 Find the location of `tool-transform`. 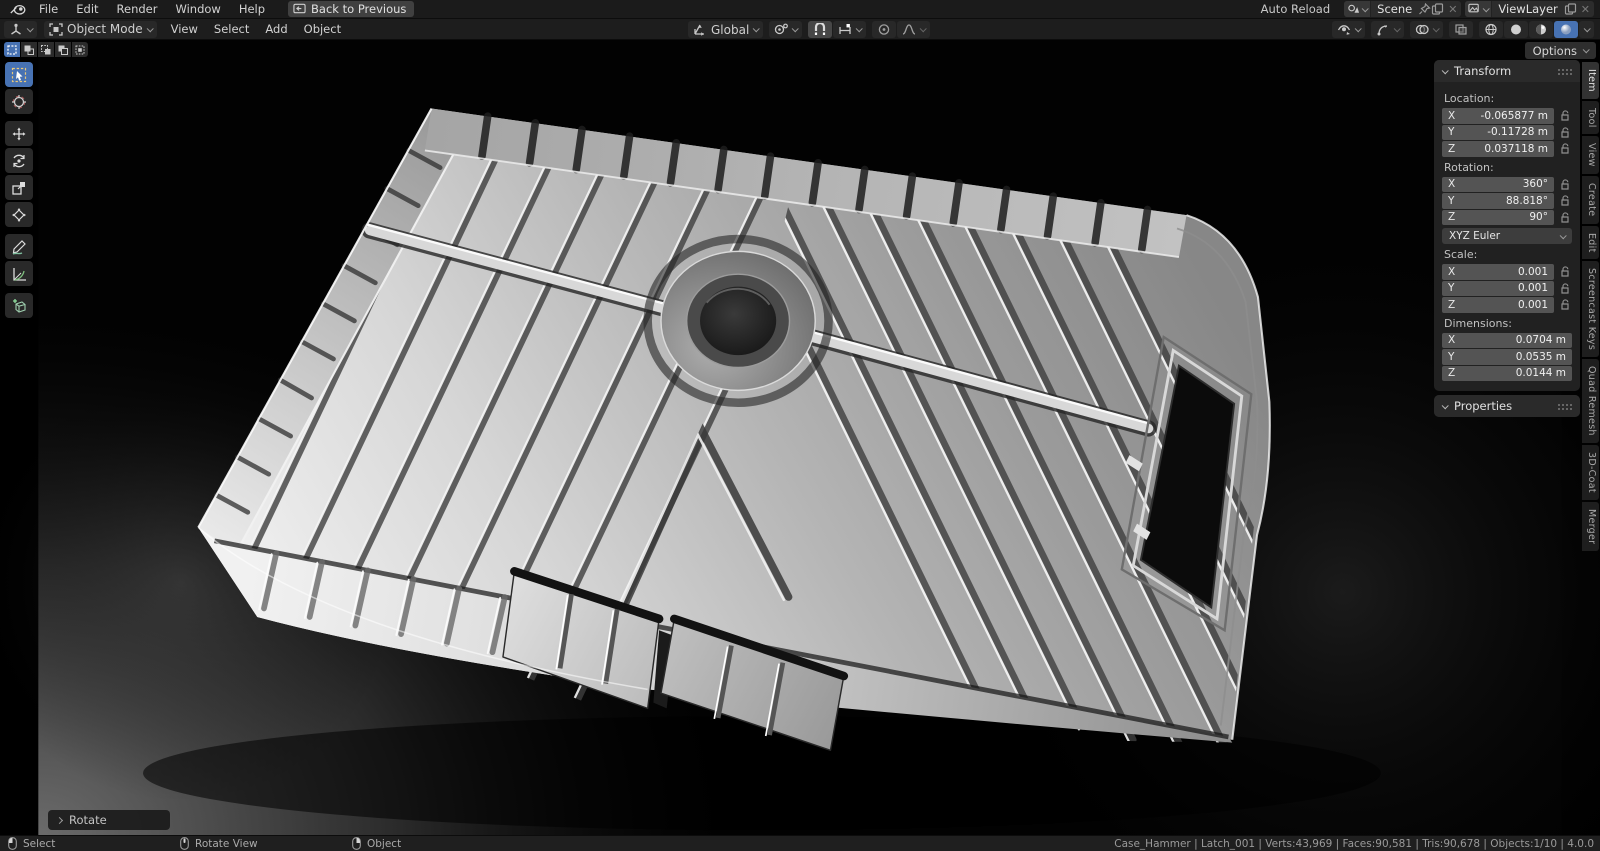

tool-transform is located at coordinates (19, 214).